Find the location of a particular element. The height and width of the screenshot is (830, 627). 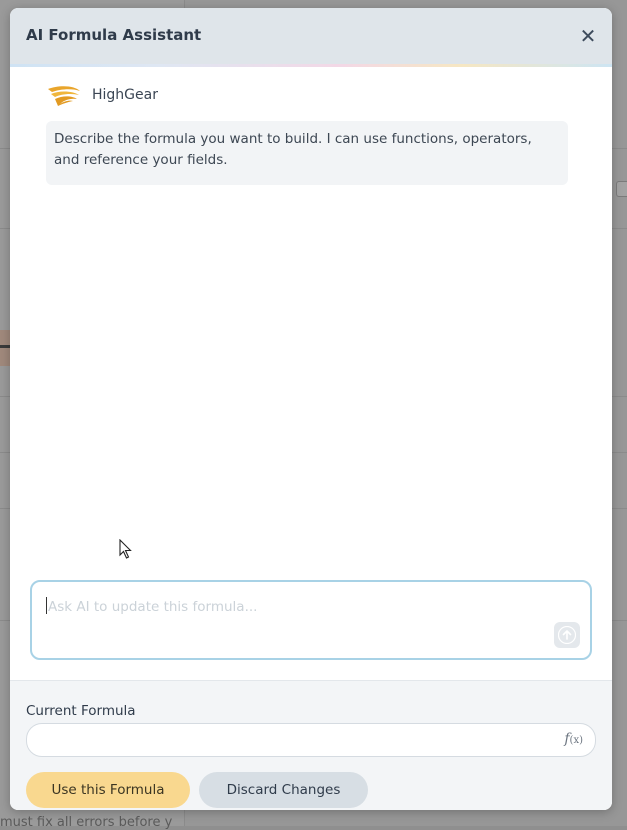

background-error-text: must fix all errors before y is located at coordinates (86, 822).